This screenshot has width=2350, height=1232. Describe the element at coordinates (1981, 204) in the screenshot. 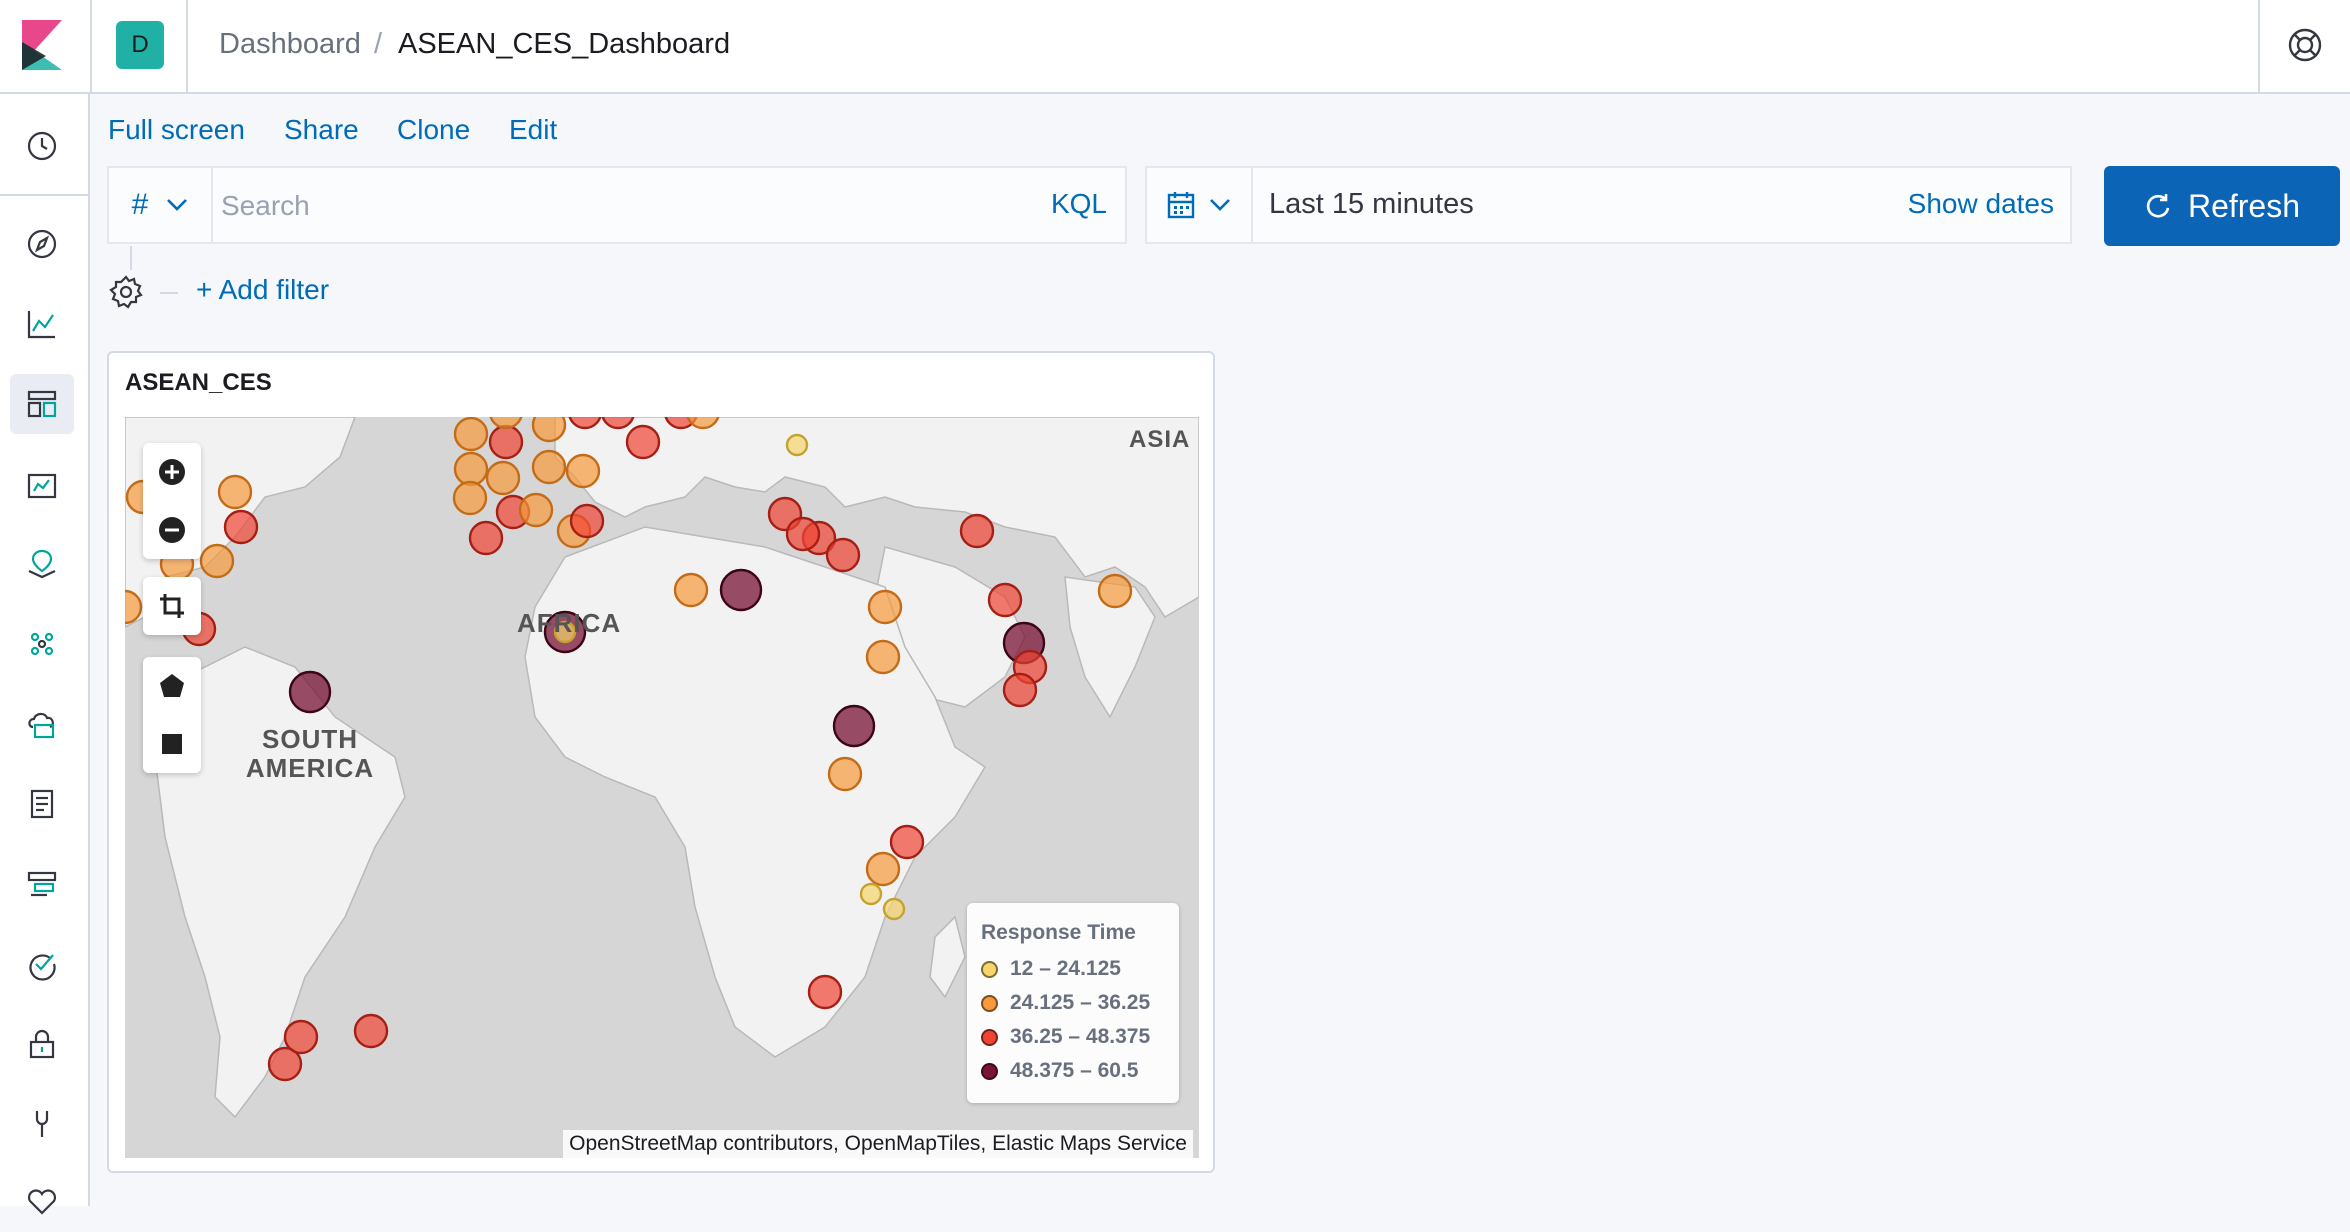

I see `show-dates-link: Show dates` at that location.